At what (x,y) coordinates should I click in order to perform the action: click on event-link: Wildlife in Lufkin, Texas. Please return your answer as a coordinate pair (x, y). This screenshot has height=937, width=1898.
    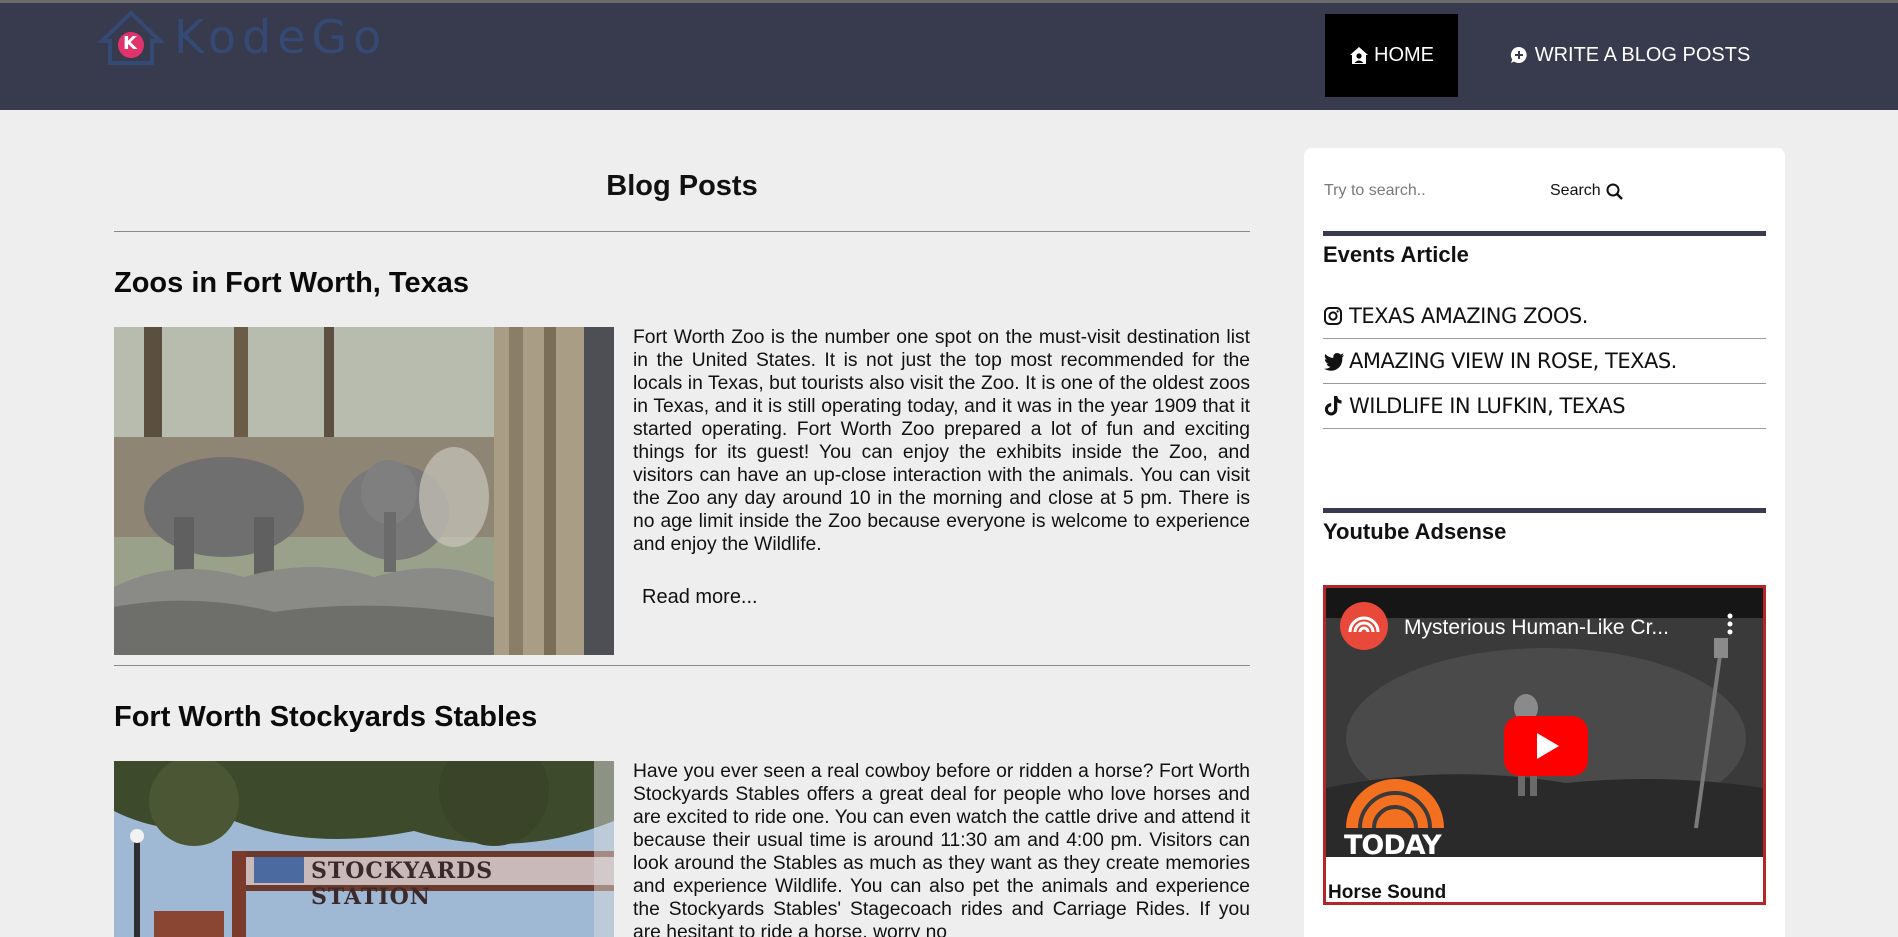
    Looking at the image, I should click on (1544, 406).